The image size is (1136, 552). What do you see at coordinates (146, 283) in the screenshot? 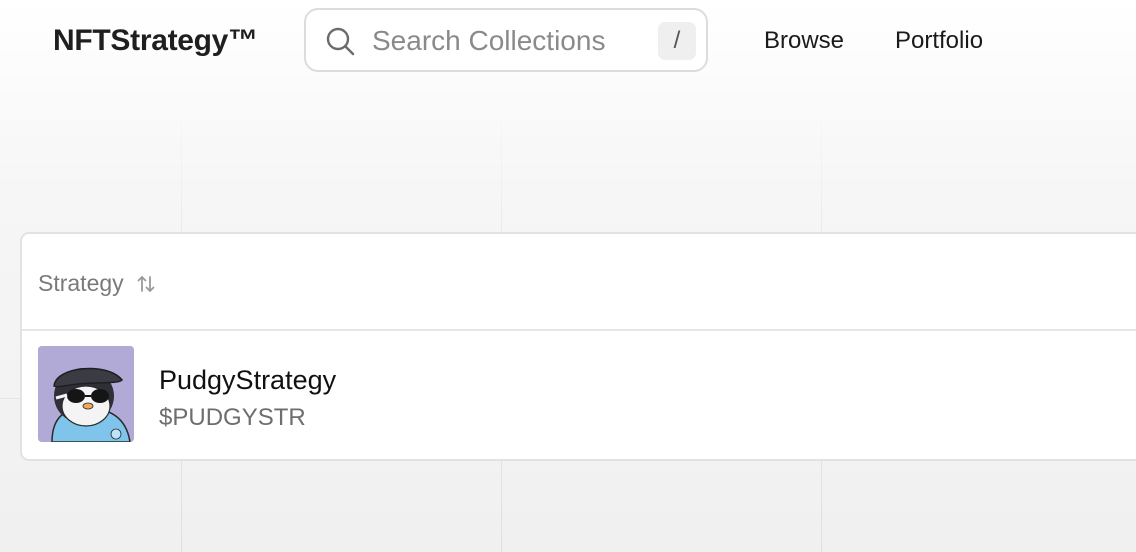
I see `sort-arrows-icon` at bounding box center [146, 283].